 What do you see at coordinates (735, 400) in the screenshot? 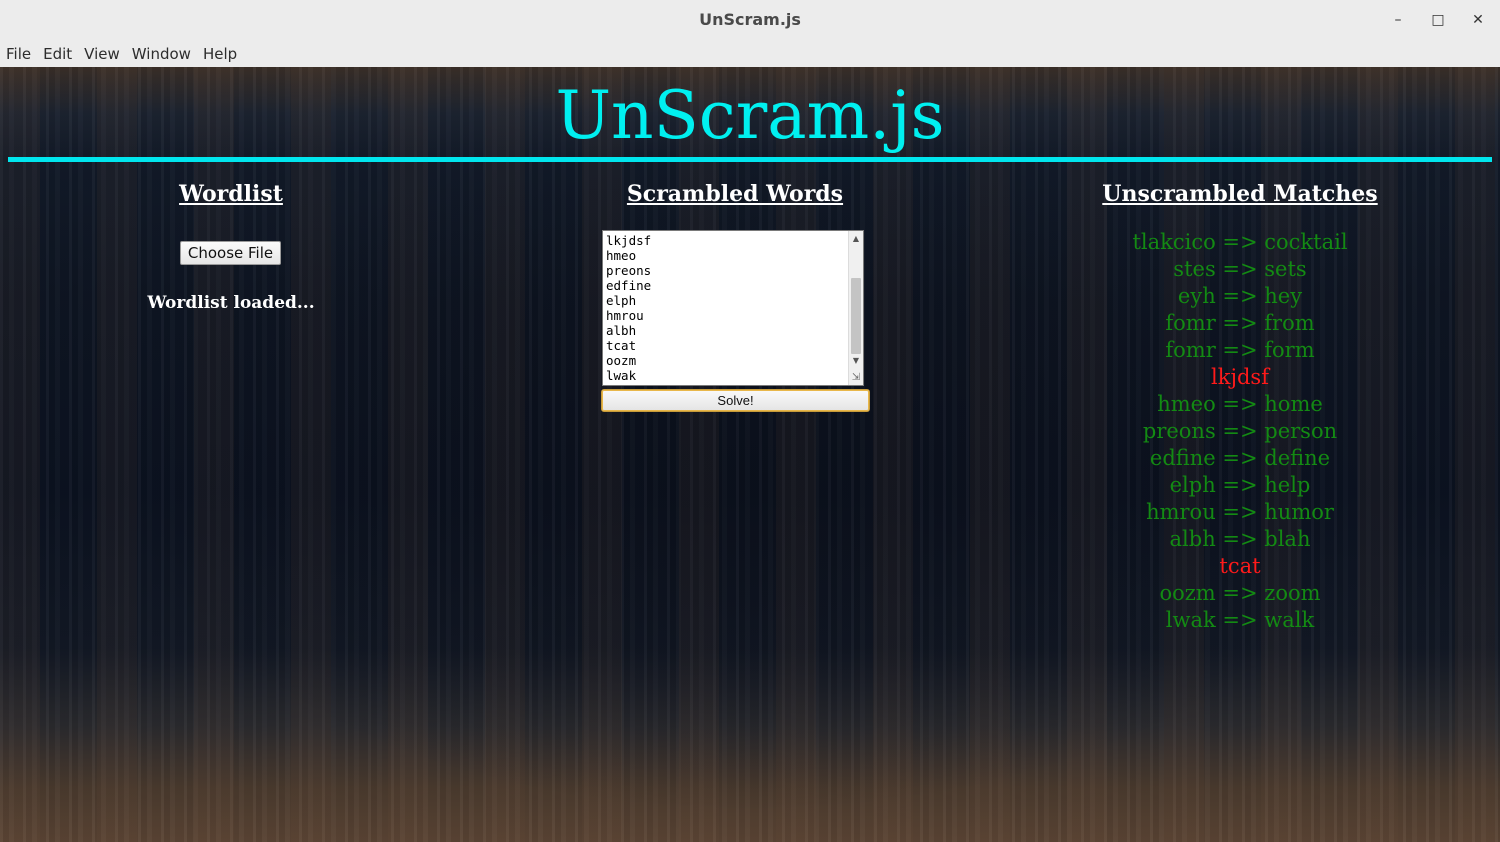
I see `solve-button: Solve!` at bounding box center [735, 400].